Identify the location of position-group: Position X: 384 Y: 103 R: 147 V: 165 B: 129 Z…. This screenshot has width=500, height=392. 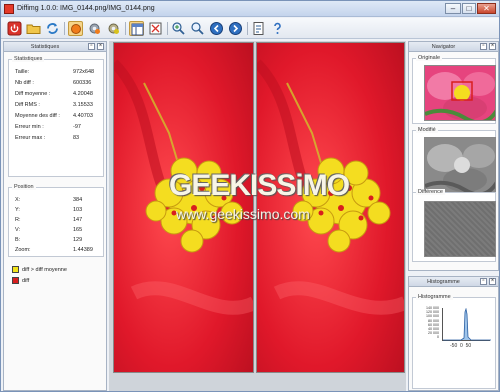
(56, 220).